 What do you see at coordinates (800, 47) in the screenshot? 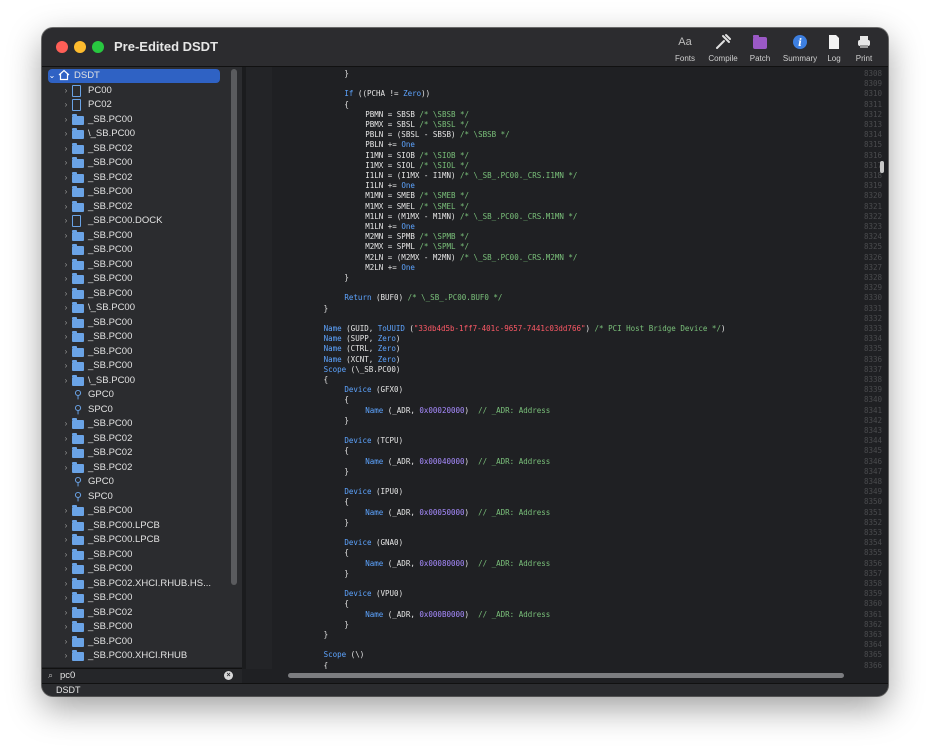
I see `summary-button: i Summary` at bounding box center [800, 47].